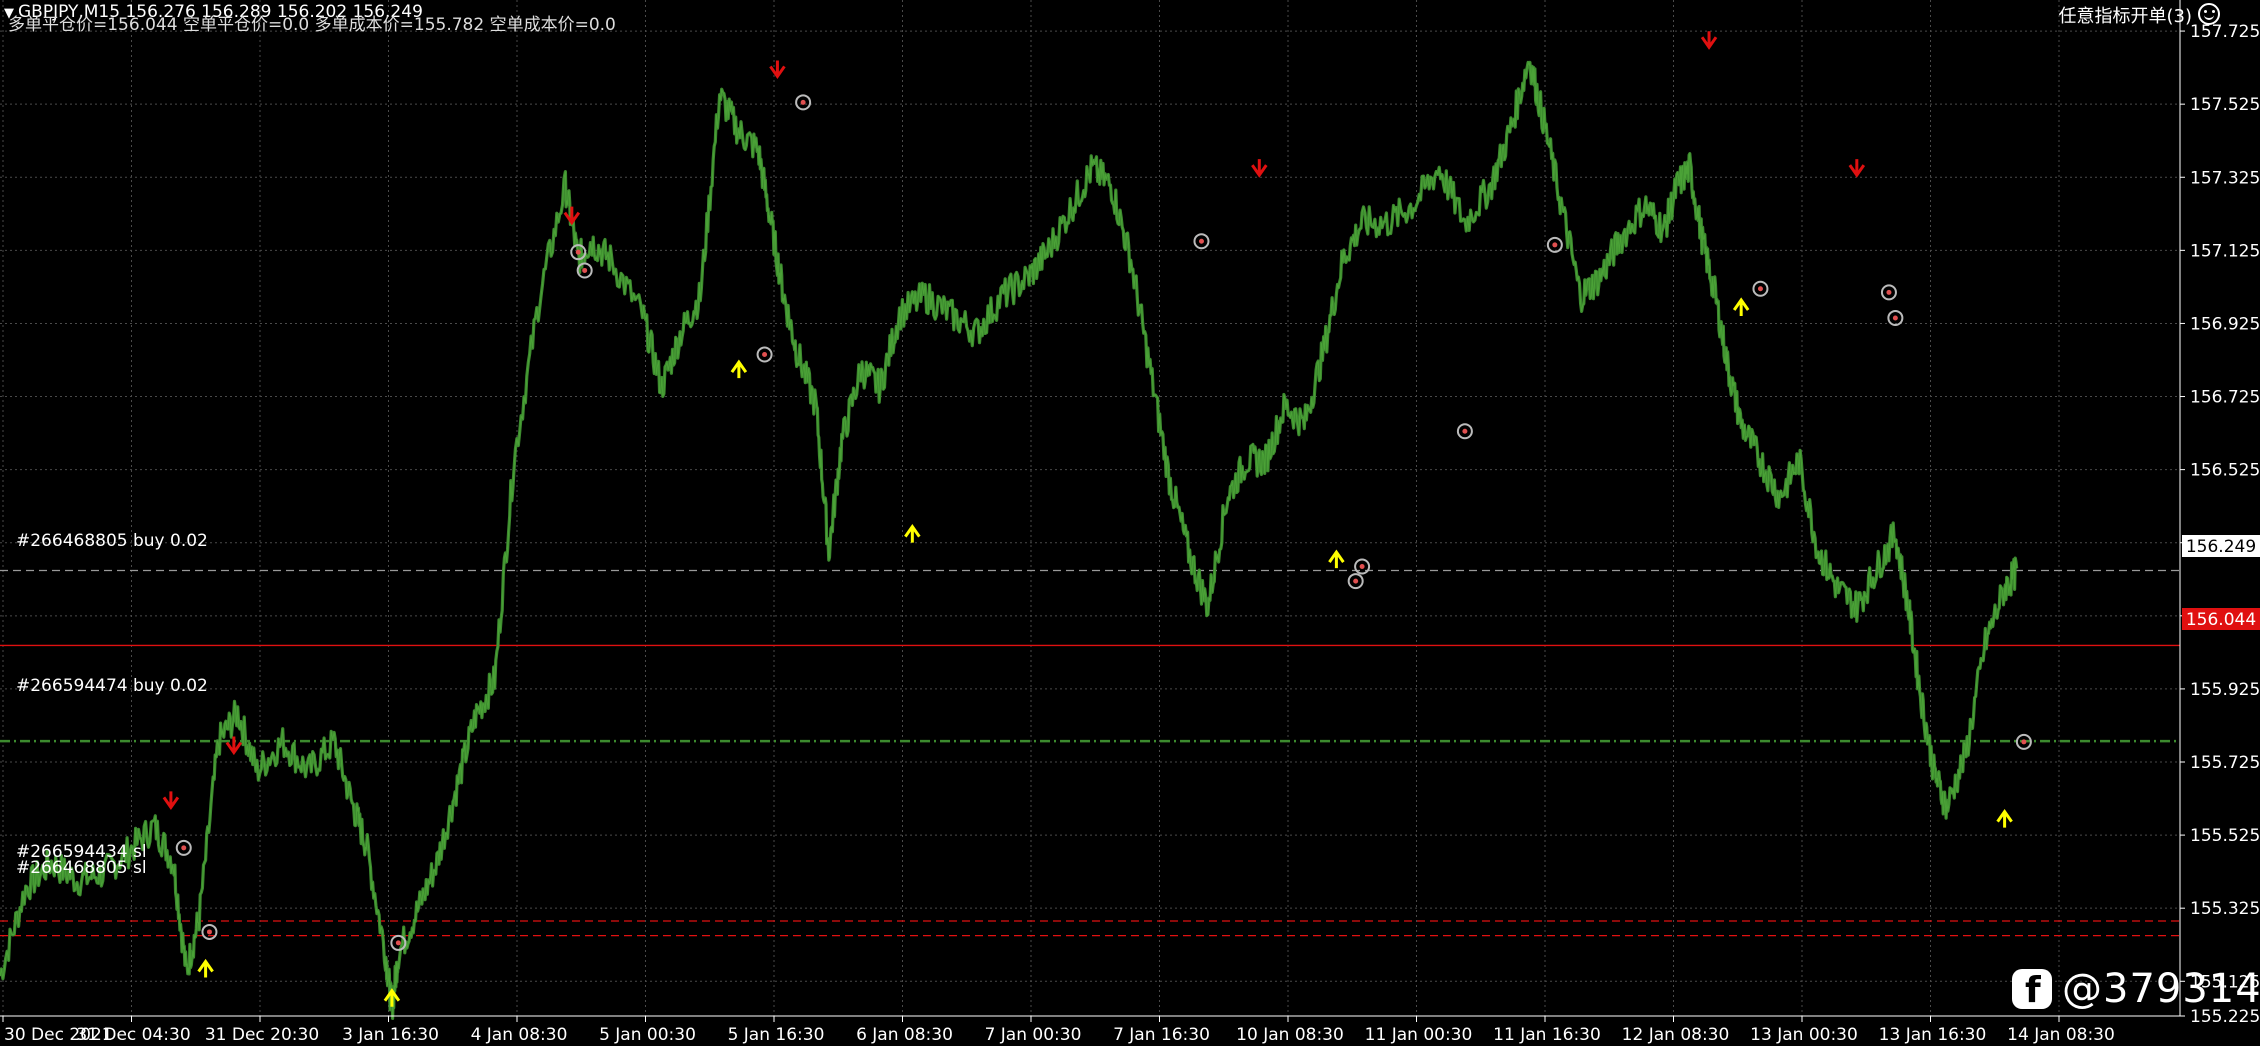 This screenshot has height=1046, width=2260. What do you see at coordinates (2225, 398) in the screenshot?
I see `price-tick-label: 156.725` at bounding box center [2225, 398].